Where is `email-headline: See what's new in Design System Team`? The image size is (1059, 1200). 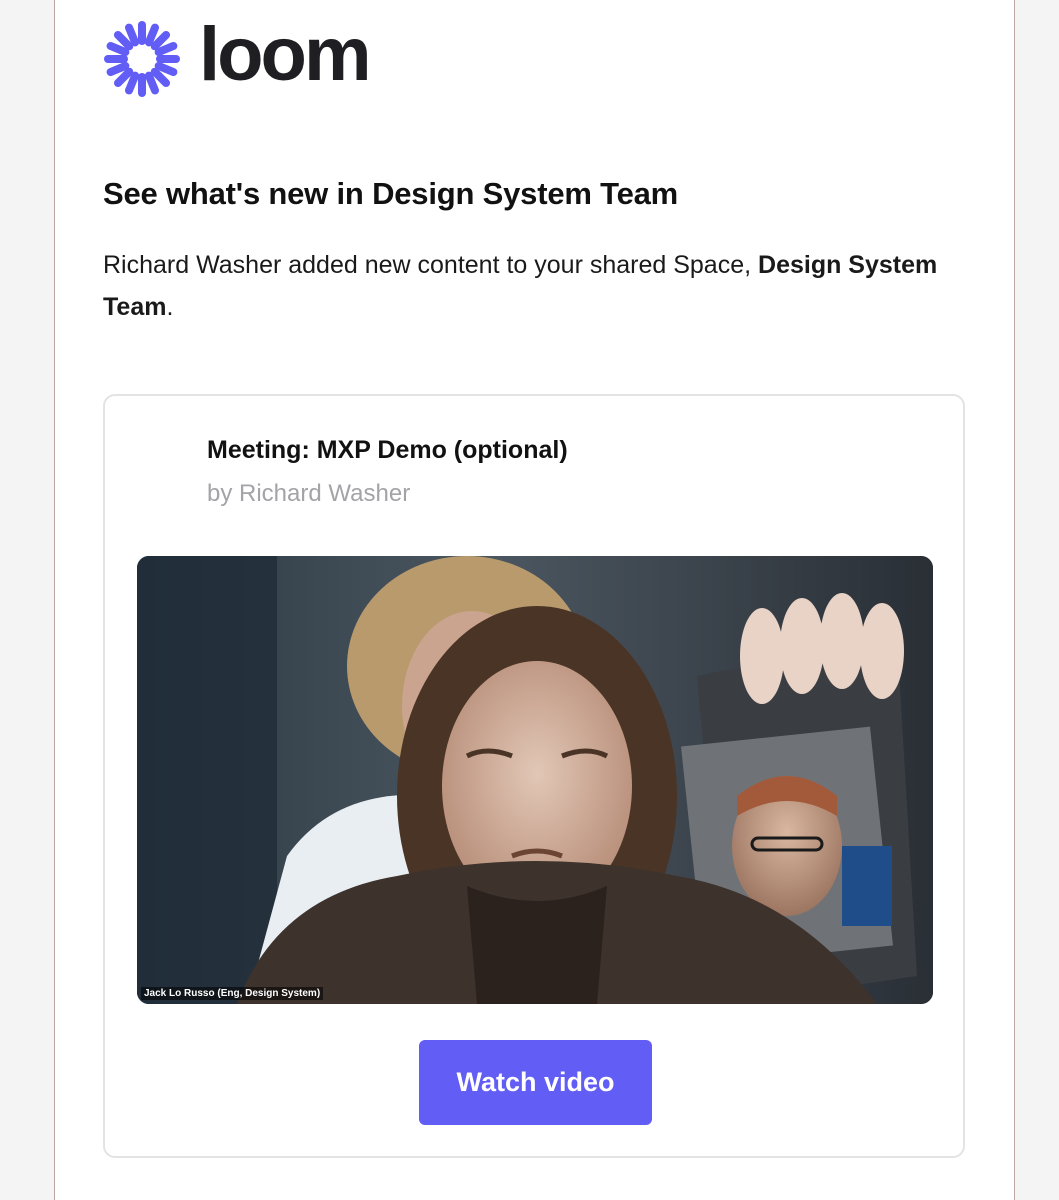
email-headline: See what's new in Design System Team is located at coordinates (391, 193).